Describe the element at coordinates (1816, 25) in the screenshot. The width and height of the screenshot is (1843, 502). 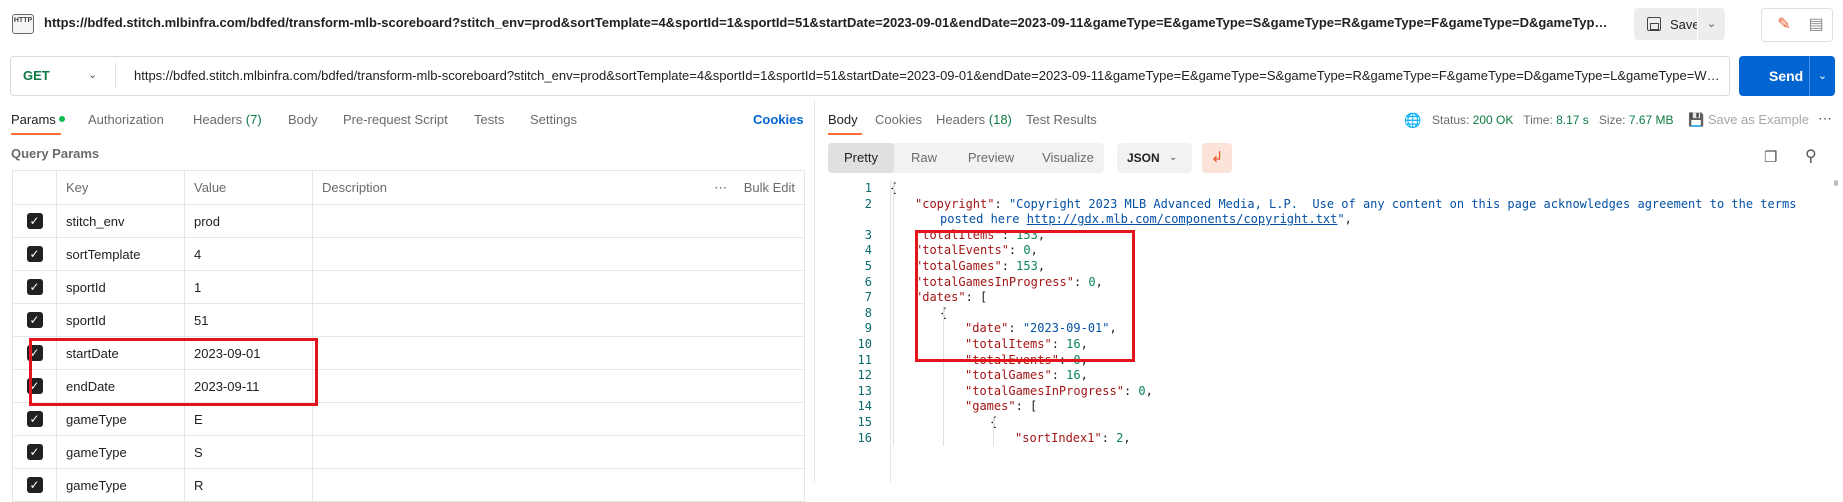
I see `documentation-icon: ▤` at that location.